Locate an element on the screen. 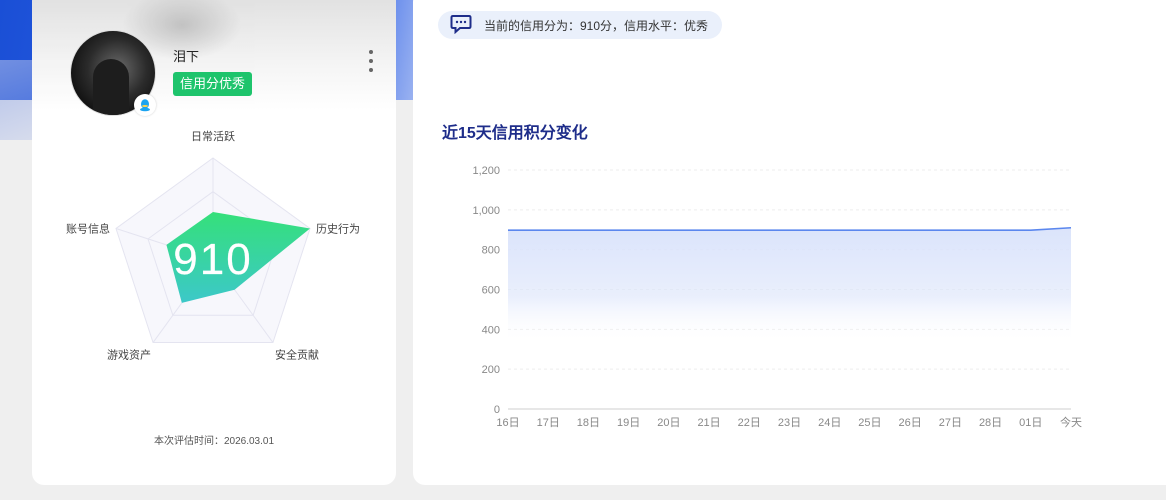 This screenshot has width=1166, height=500. series-area is located at coordinates (789, 285).